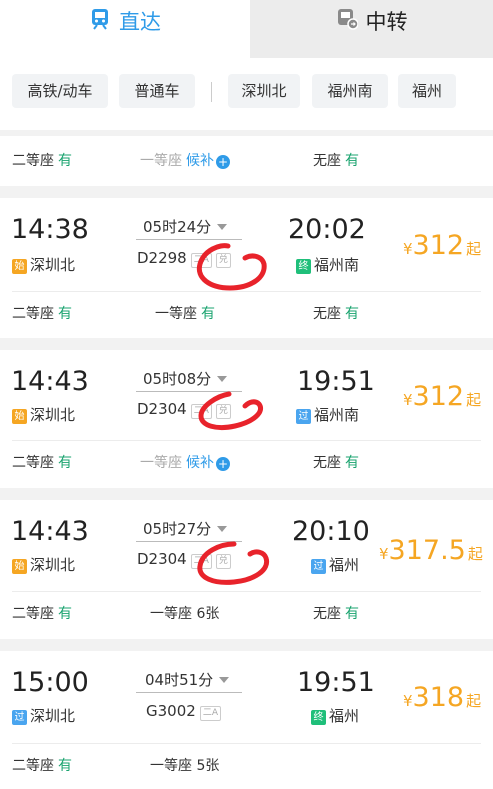 The width and height of the screenshot is (493, 789). What do you see at coordinates (427, 91) in the screenshot?
I see `filter-station-fuzhou: 福州` at bounding box center [427, 91].